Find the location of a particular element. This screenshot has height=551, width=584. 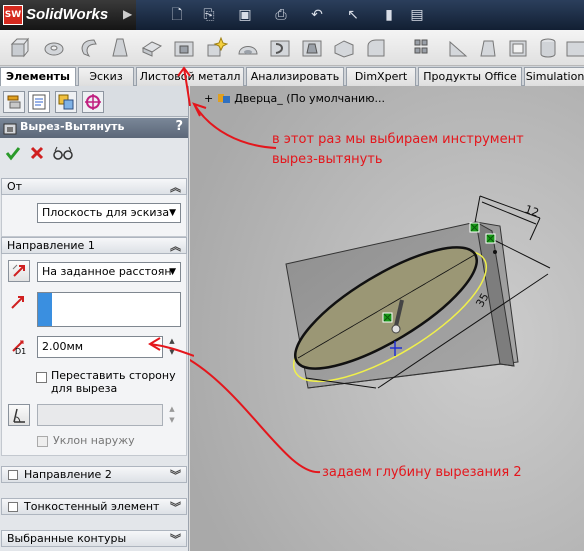

flip-side-label-line2: для выреза is located at coordinates (84, 388).